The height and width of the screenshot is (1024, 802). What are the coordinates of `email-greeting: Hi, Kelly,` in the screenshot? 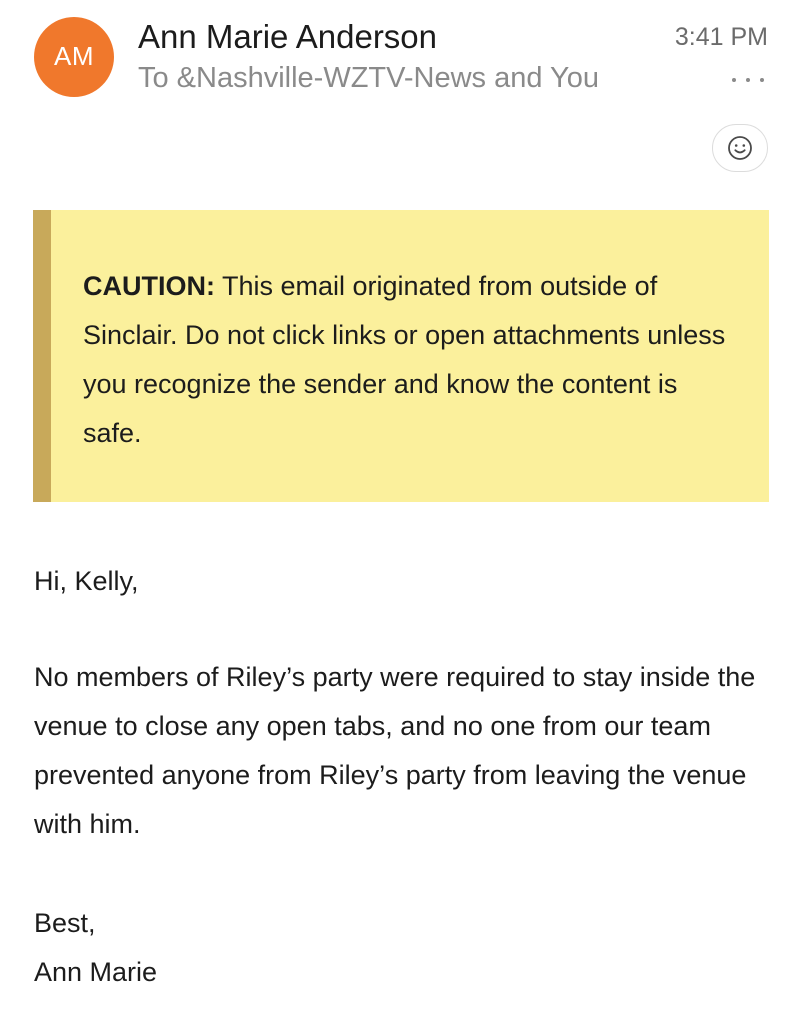 It's located at (86, 581).